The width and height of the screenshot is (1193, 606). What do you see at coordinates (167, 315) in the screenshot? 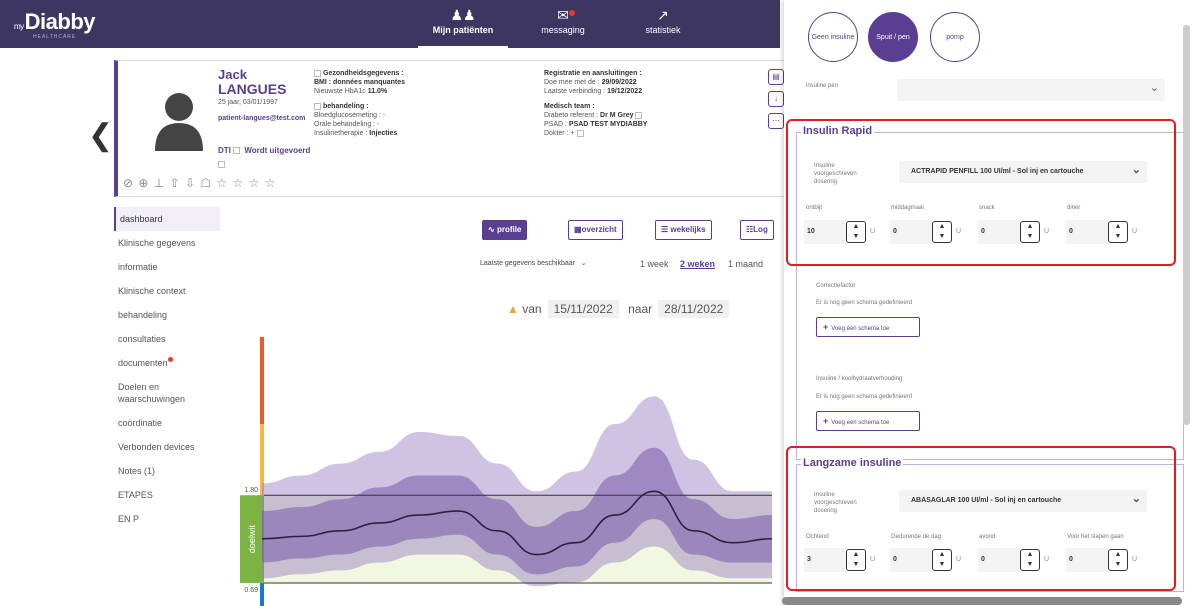
I see `sidebar-item-treatment: behandeling` at bounding box center [167, 315].